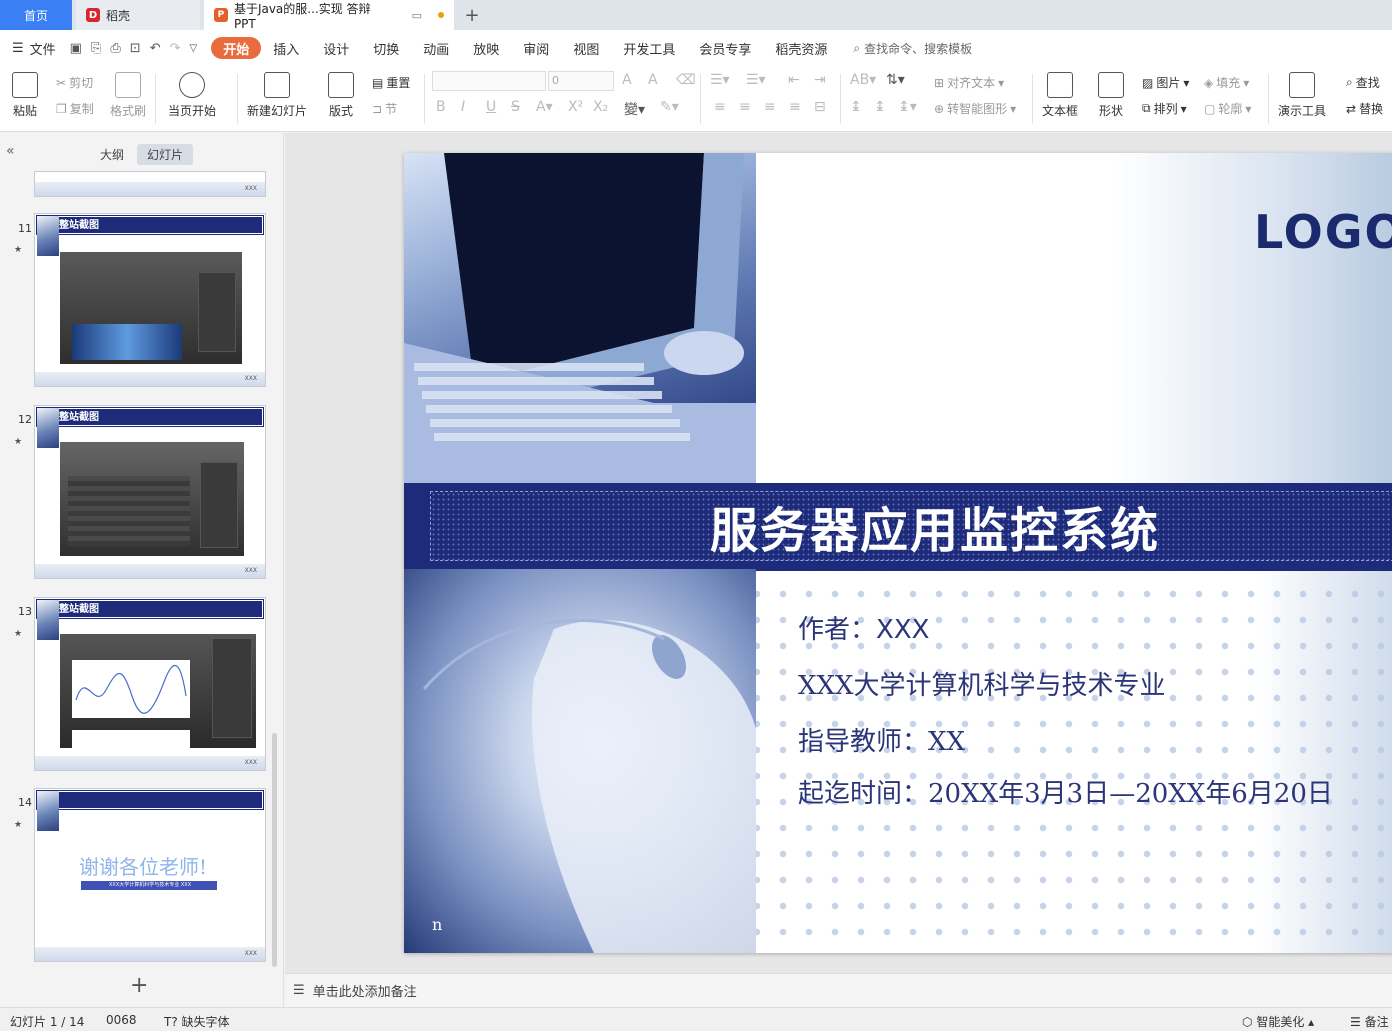 This screenshot has width=1392, height=1031. I want to click on font-family-select, so click(489, 81).